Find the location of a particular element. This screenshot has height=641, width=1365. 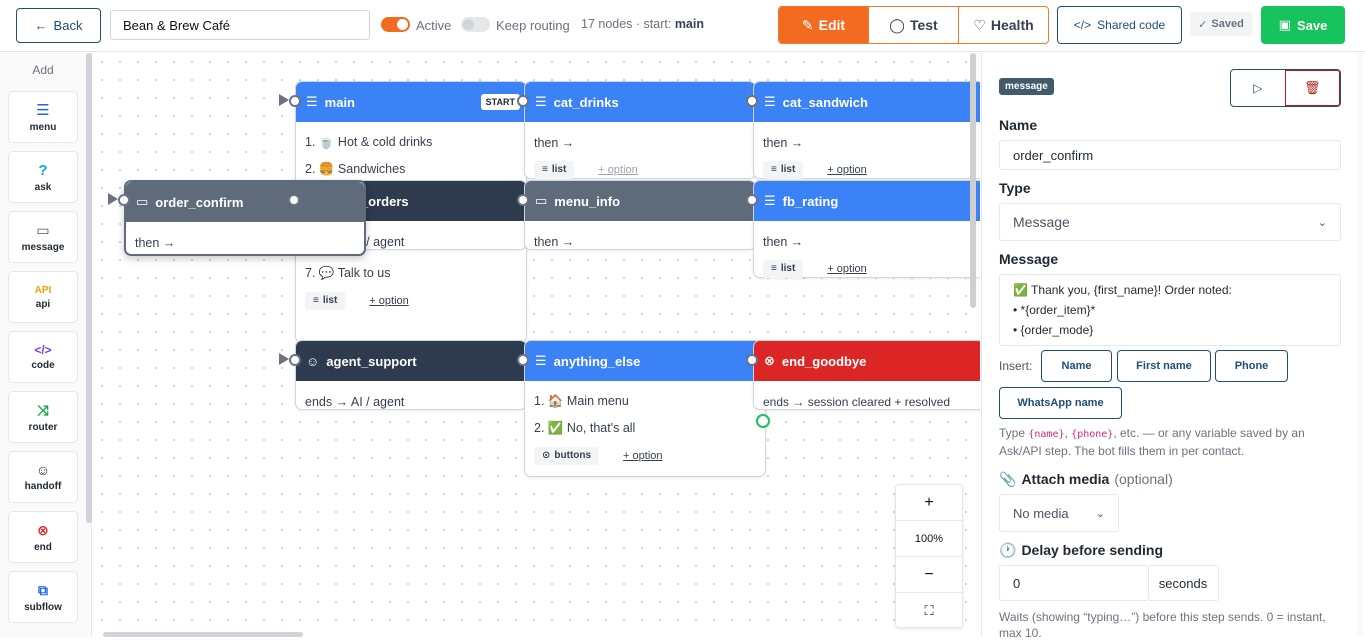

insert-label: Insert: is located at coordinates (1016, 366).